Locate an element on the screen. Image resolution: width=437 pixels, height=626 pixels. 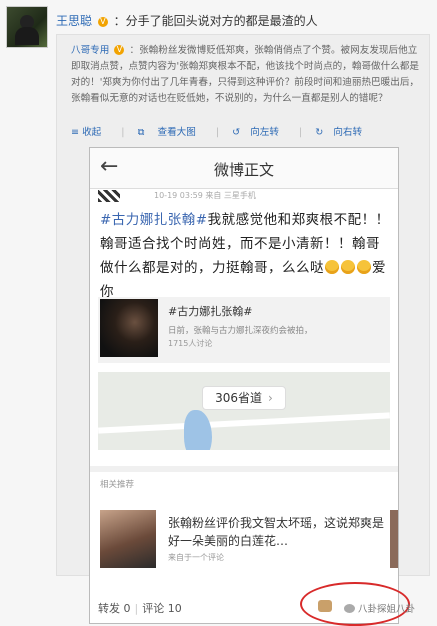
wechat-icon is located at coordinates (349, 608).